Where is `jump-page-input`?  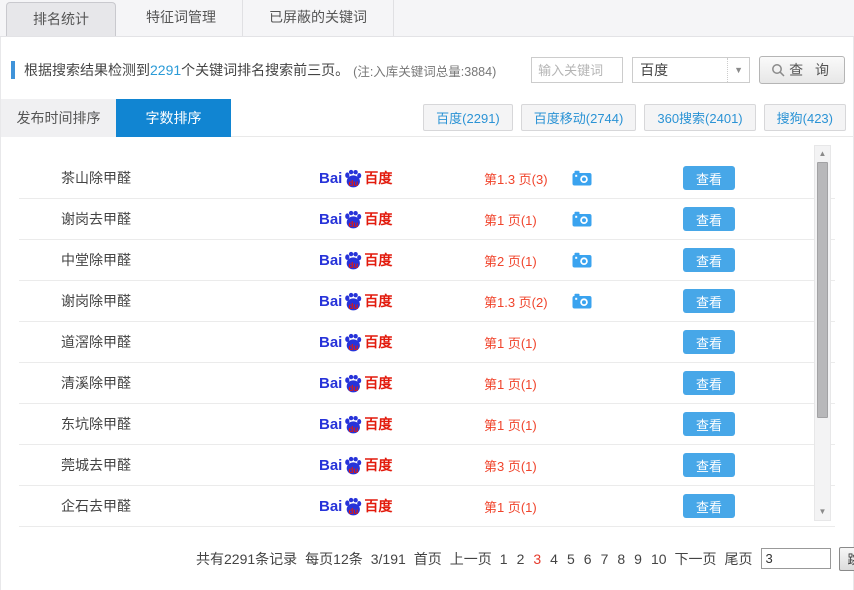
jump-page-input is located at coordinates (795, 558).